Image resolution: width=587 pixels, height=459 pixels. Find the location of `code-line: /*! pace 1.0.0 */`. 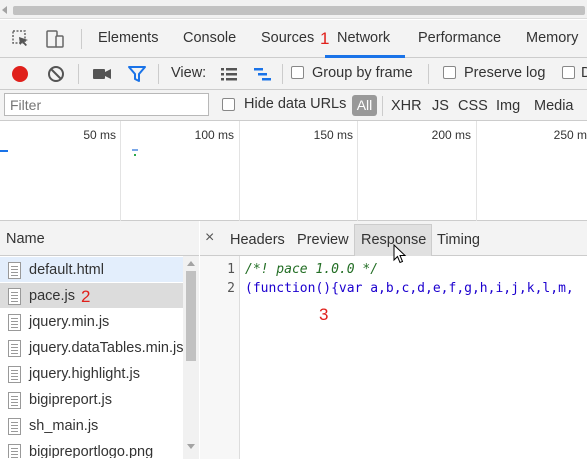

code-line: /*! pace 1.0.0 */ is located at coordinates (312, 269).